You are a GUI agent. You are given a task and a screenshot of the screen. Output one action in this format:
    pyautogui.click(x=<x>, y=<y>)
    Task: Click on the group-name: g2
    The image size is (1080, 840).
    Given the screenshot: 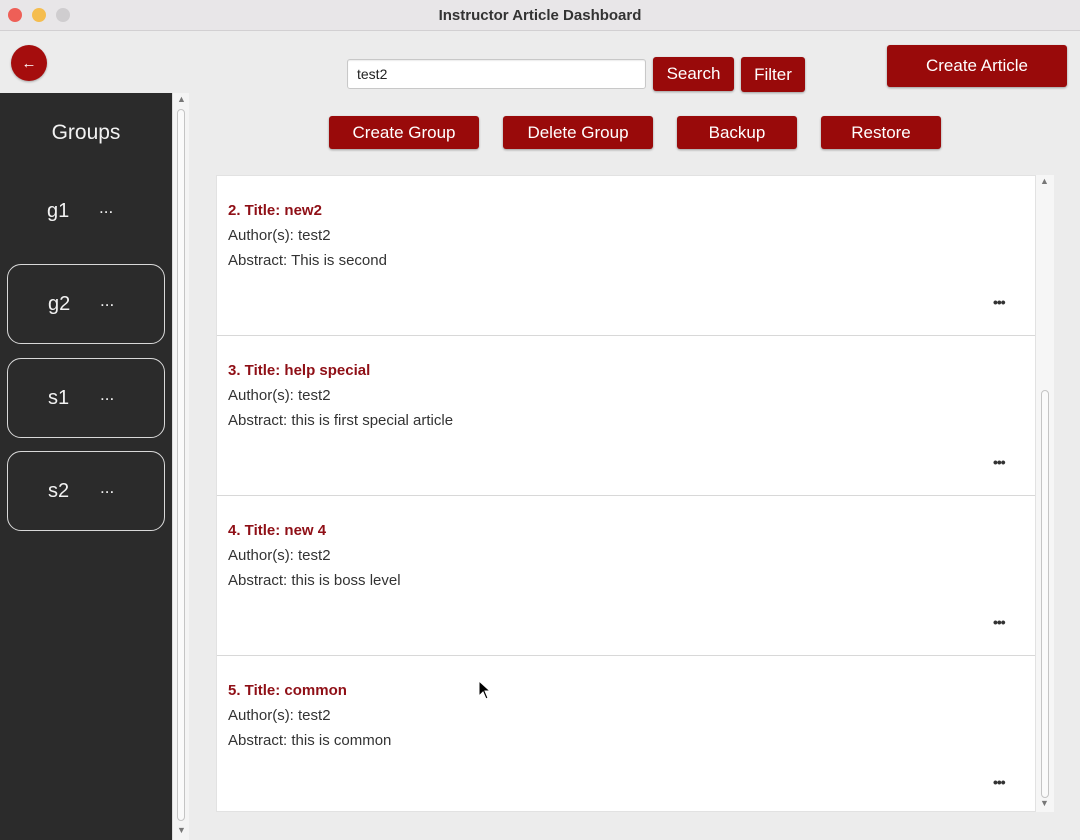 What is the action you would take?
    pyautogui.click(x=59, y=304)
    